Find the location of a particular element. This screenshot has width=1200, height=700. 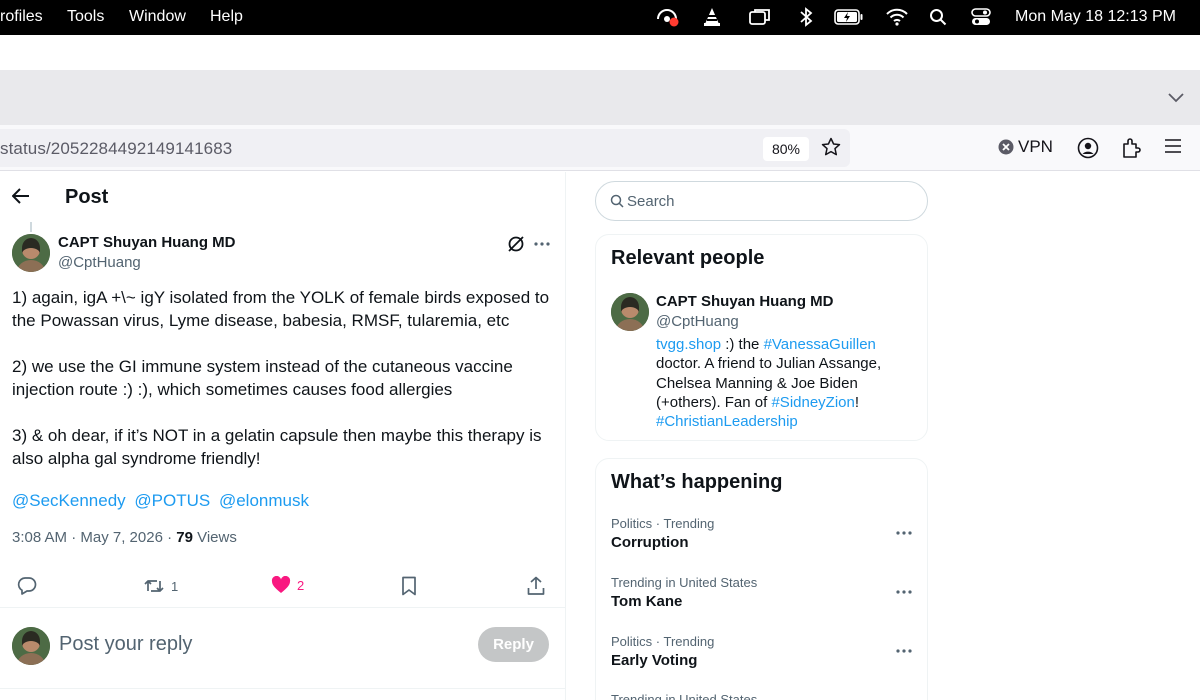

page-title: Post is located at coordinates (87, 197).